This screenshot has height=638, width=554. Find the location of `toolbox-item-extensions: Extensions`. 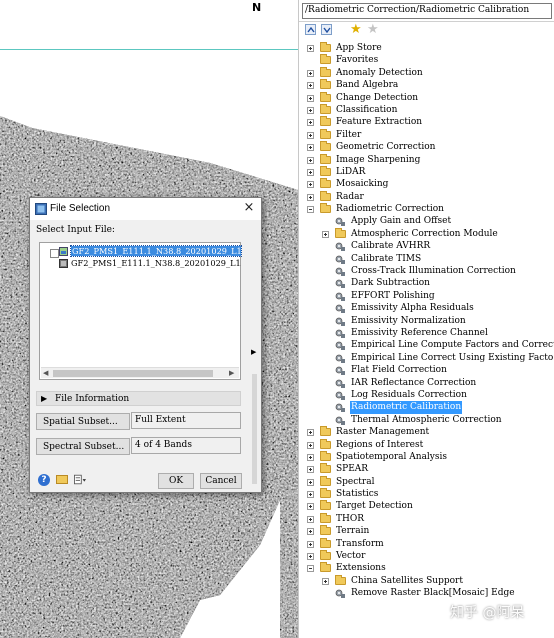

toolbox-item-extensions: Extensions is located at coordinates (430, 568).